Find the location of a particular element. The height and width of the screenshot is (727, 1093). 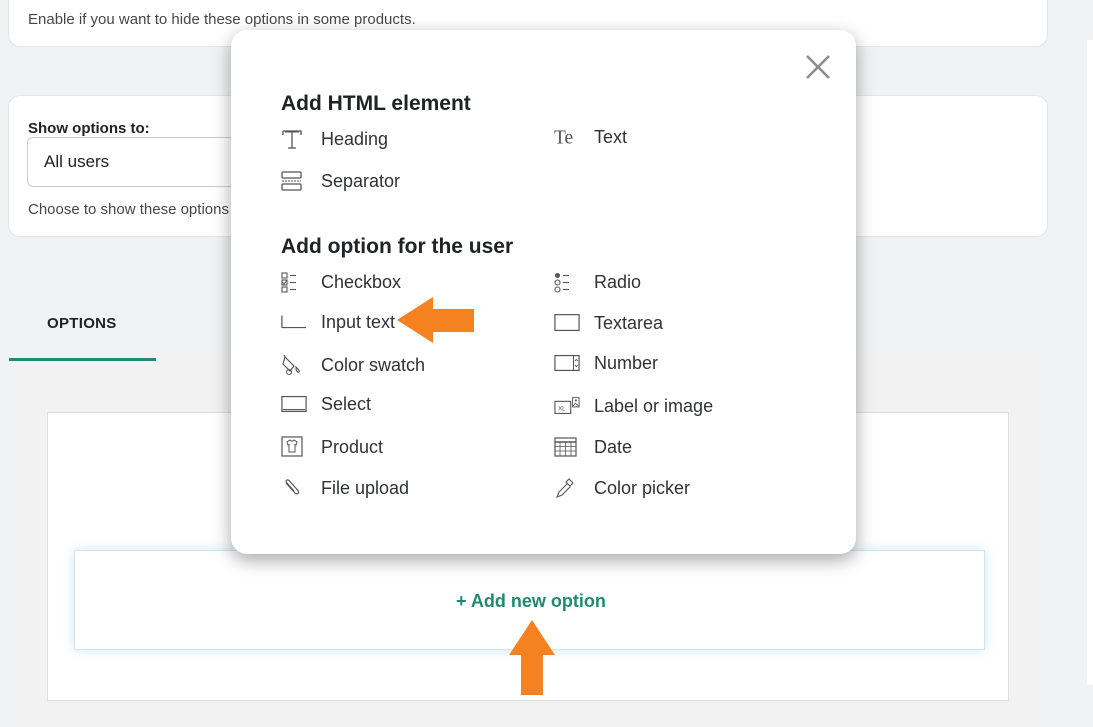

user-item-label: Product is located at coordinates (352, 446).